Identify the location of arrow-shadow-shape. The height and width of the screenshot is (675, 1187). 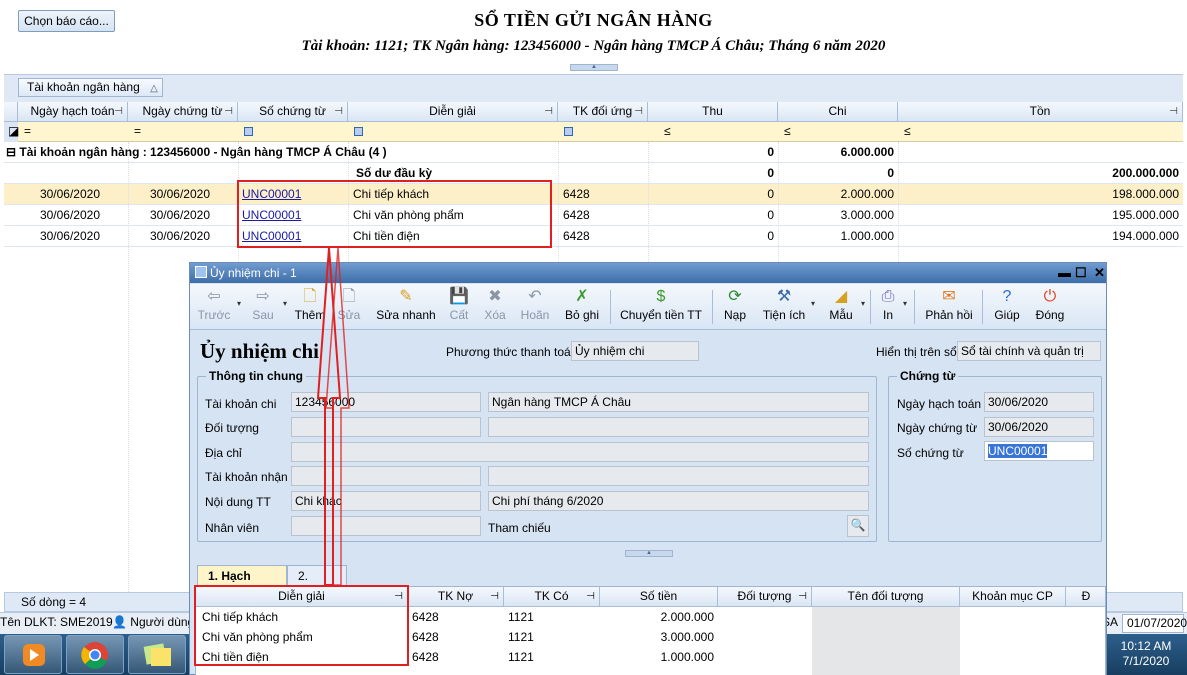
(337, 416).